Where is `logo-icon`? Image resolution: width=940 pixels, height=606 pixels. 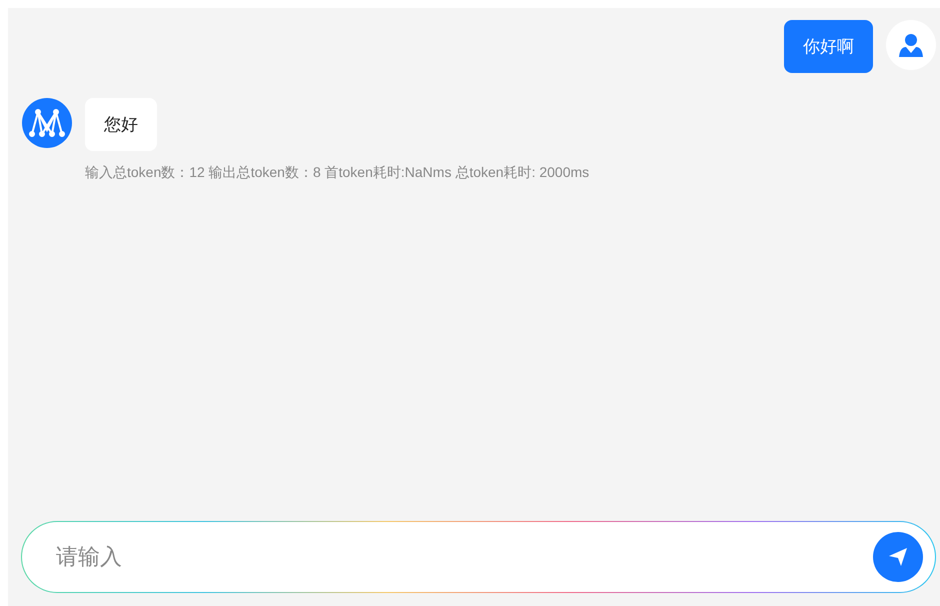 logo-icon is located at coordinates (47, 123).